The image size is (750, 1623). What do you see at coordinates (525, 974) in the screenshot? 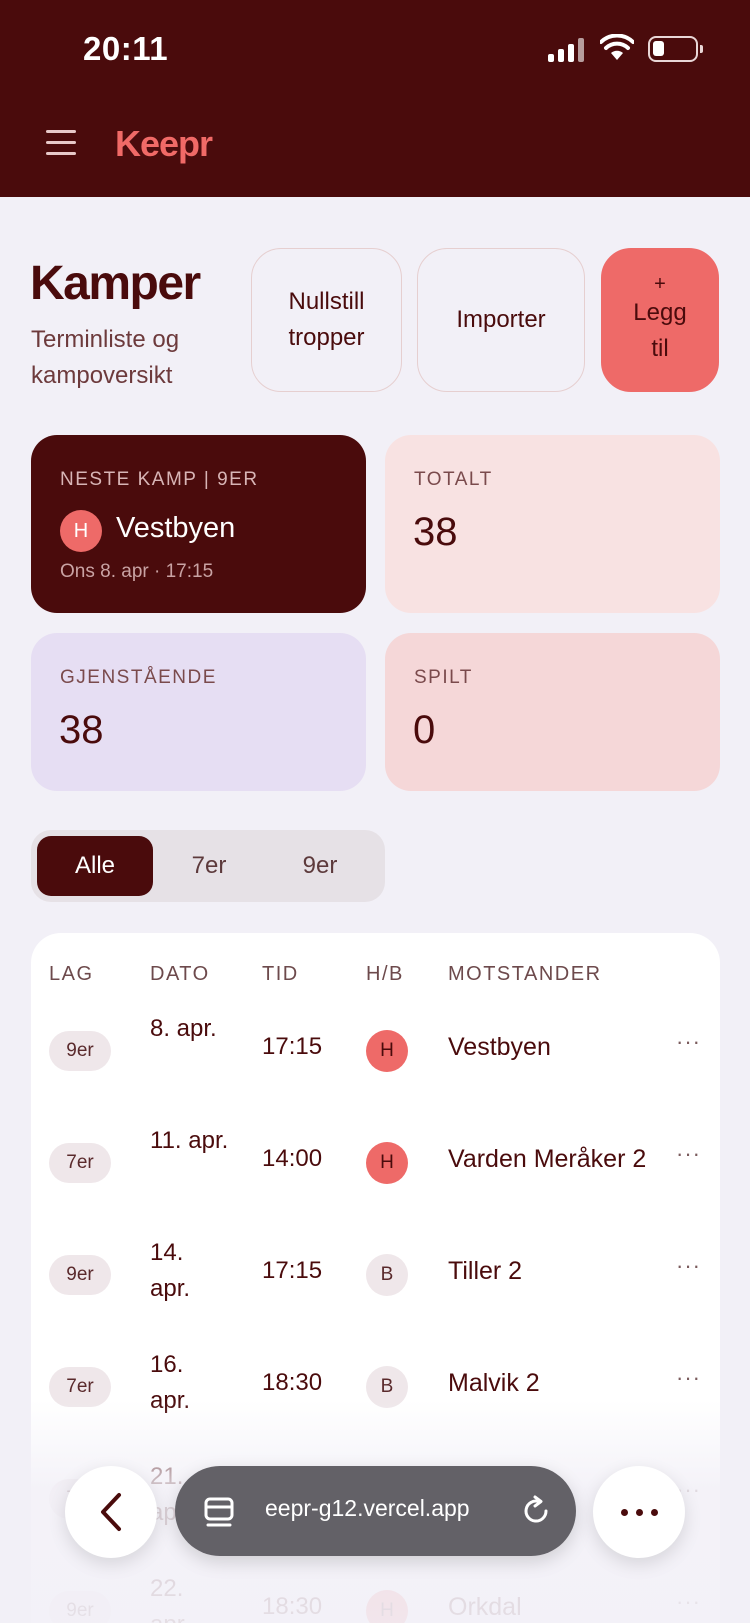
I see `column-header-opponent: MOTSTANDER` at bounding box center [525, 974].